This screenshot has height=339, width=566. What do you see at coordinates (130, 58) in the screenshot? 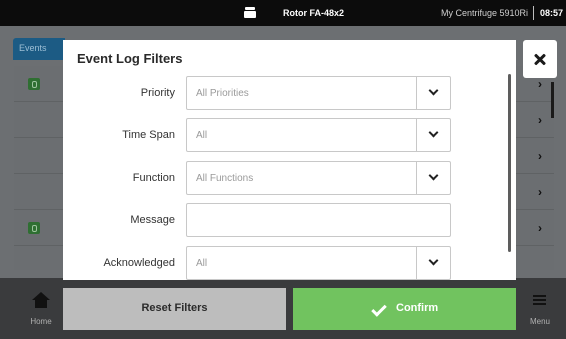
I see `dialog-title: Event Log Filters` at bounding box center [130, 58].